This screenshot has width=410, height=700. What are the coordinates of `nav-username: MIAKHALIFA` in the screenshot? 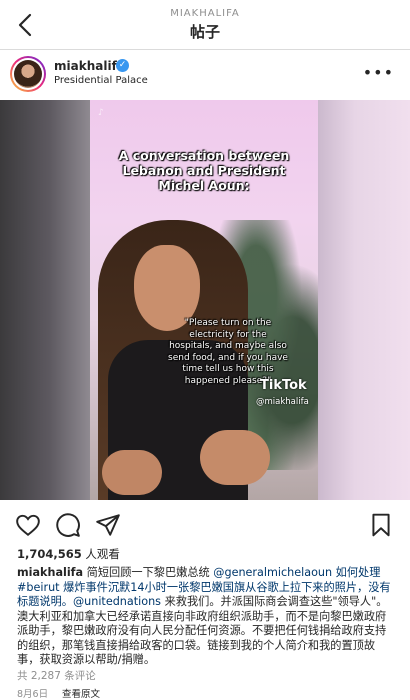 It's located at (205, 13).